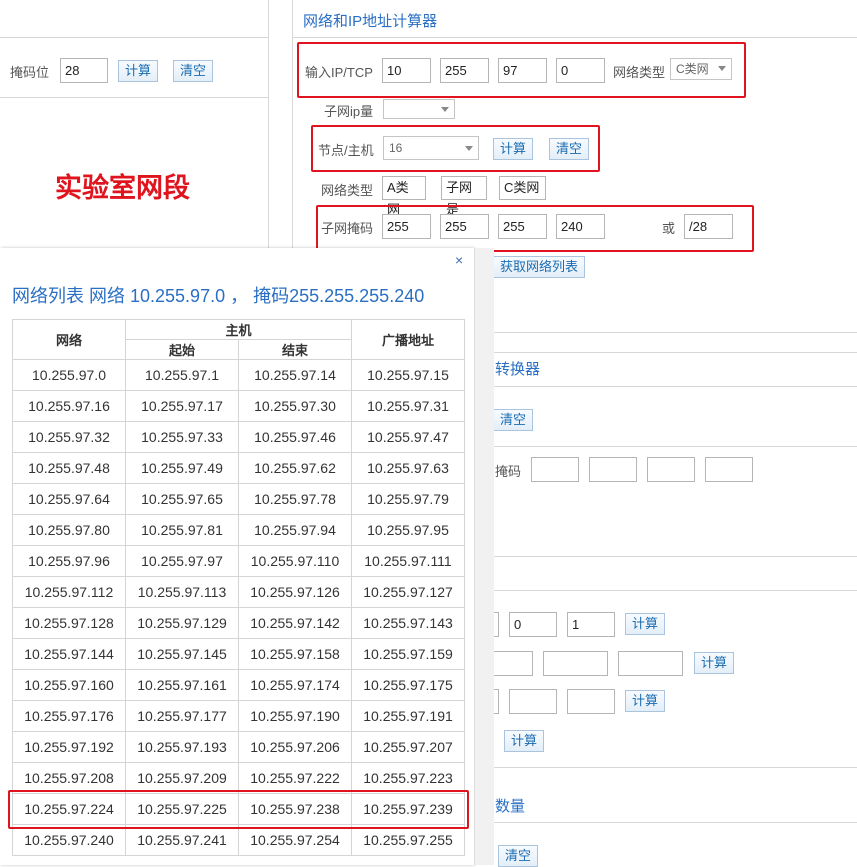 The height and width of the screenshot is (867, 857). Describe the element at coordinates (404, 196) in the screenshot. I see `class-a-box: A类网` at that location.